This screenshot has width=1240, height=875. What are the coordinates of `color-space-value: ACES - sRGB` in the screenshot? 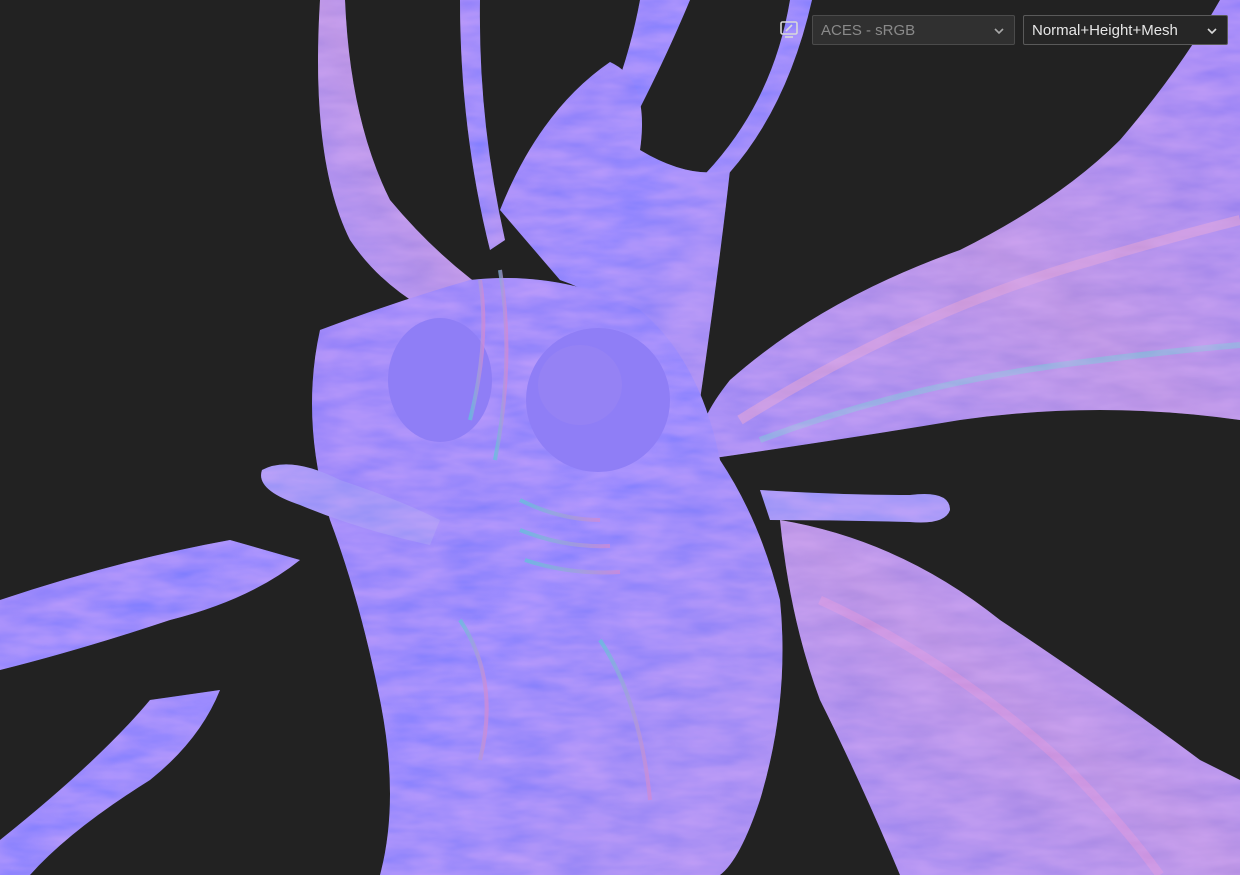 It's located at (868, 30).